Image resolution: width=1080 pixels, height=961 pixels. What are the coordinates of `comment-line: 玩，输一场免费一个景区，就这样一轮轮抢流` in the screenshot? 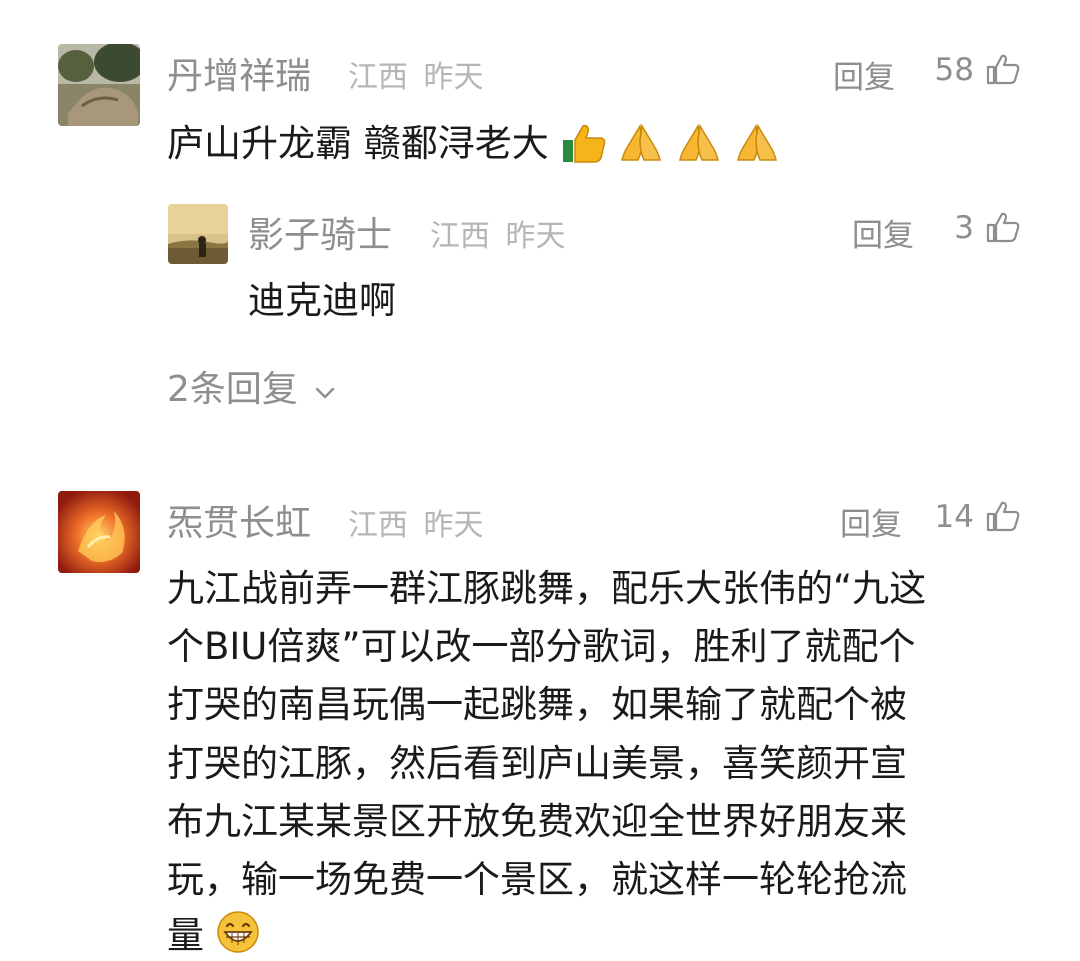 It's located at (537, 879).